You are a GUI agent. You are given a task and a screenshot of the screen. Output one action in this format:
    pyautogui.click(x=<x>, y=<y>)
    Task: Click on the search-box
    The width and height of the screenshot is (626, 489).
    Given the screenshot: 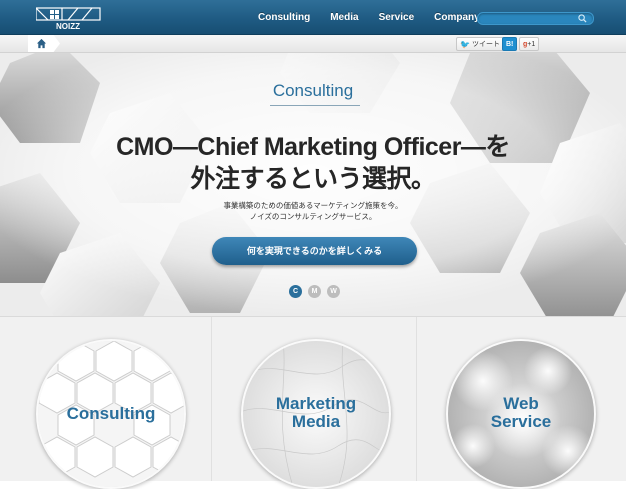 What is the action you would take?
    pyautogui.click(x=535, y=18)
    